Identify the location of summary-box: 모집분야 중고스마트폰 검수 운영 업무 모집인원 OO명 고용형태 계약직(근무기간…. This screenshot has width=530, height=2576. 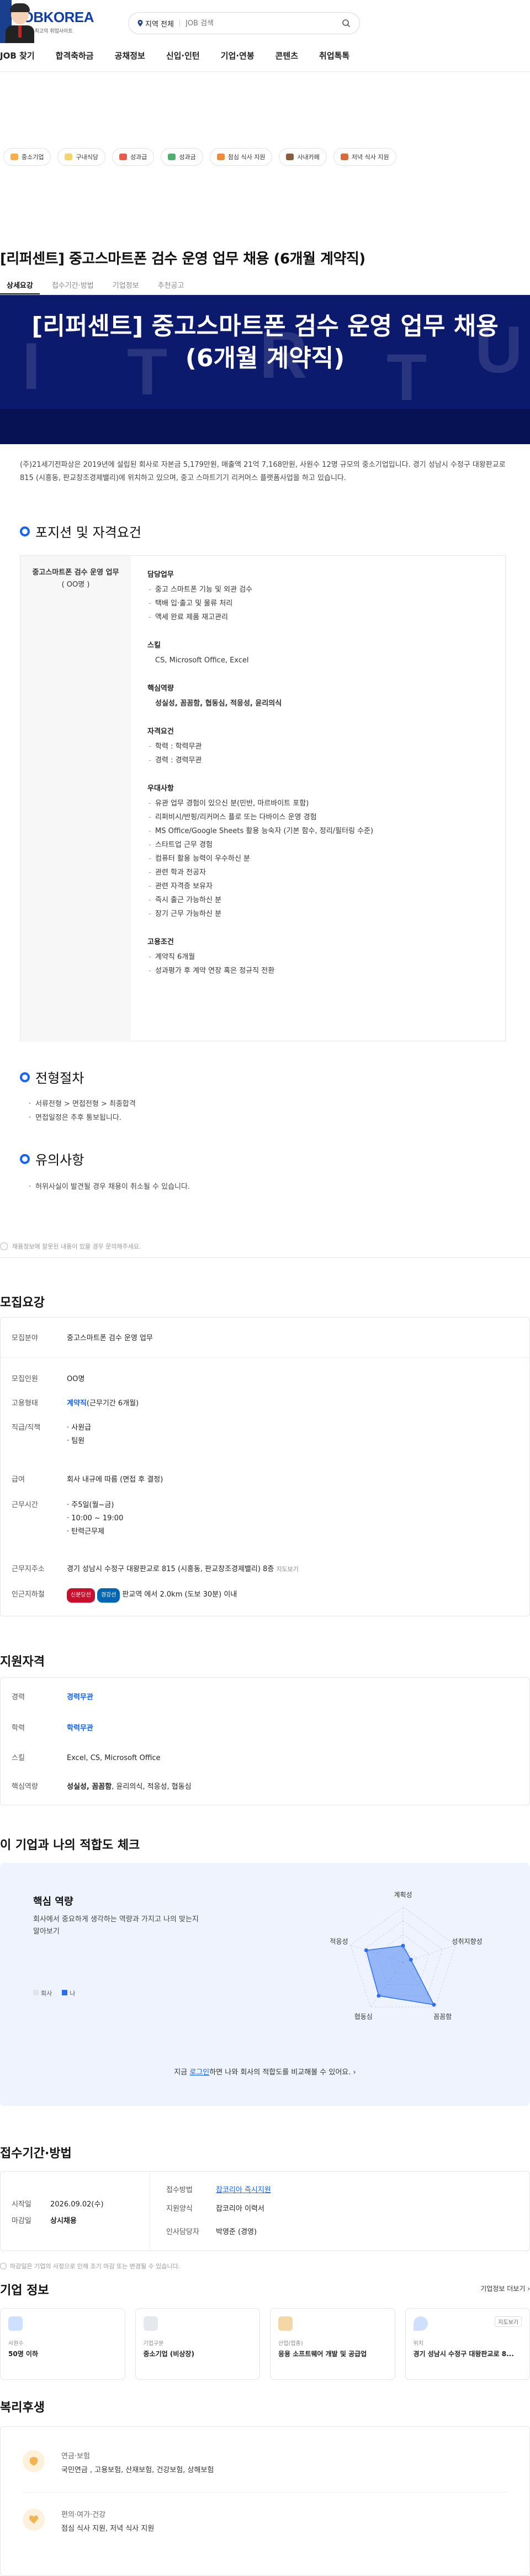
(265, 1466).